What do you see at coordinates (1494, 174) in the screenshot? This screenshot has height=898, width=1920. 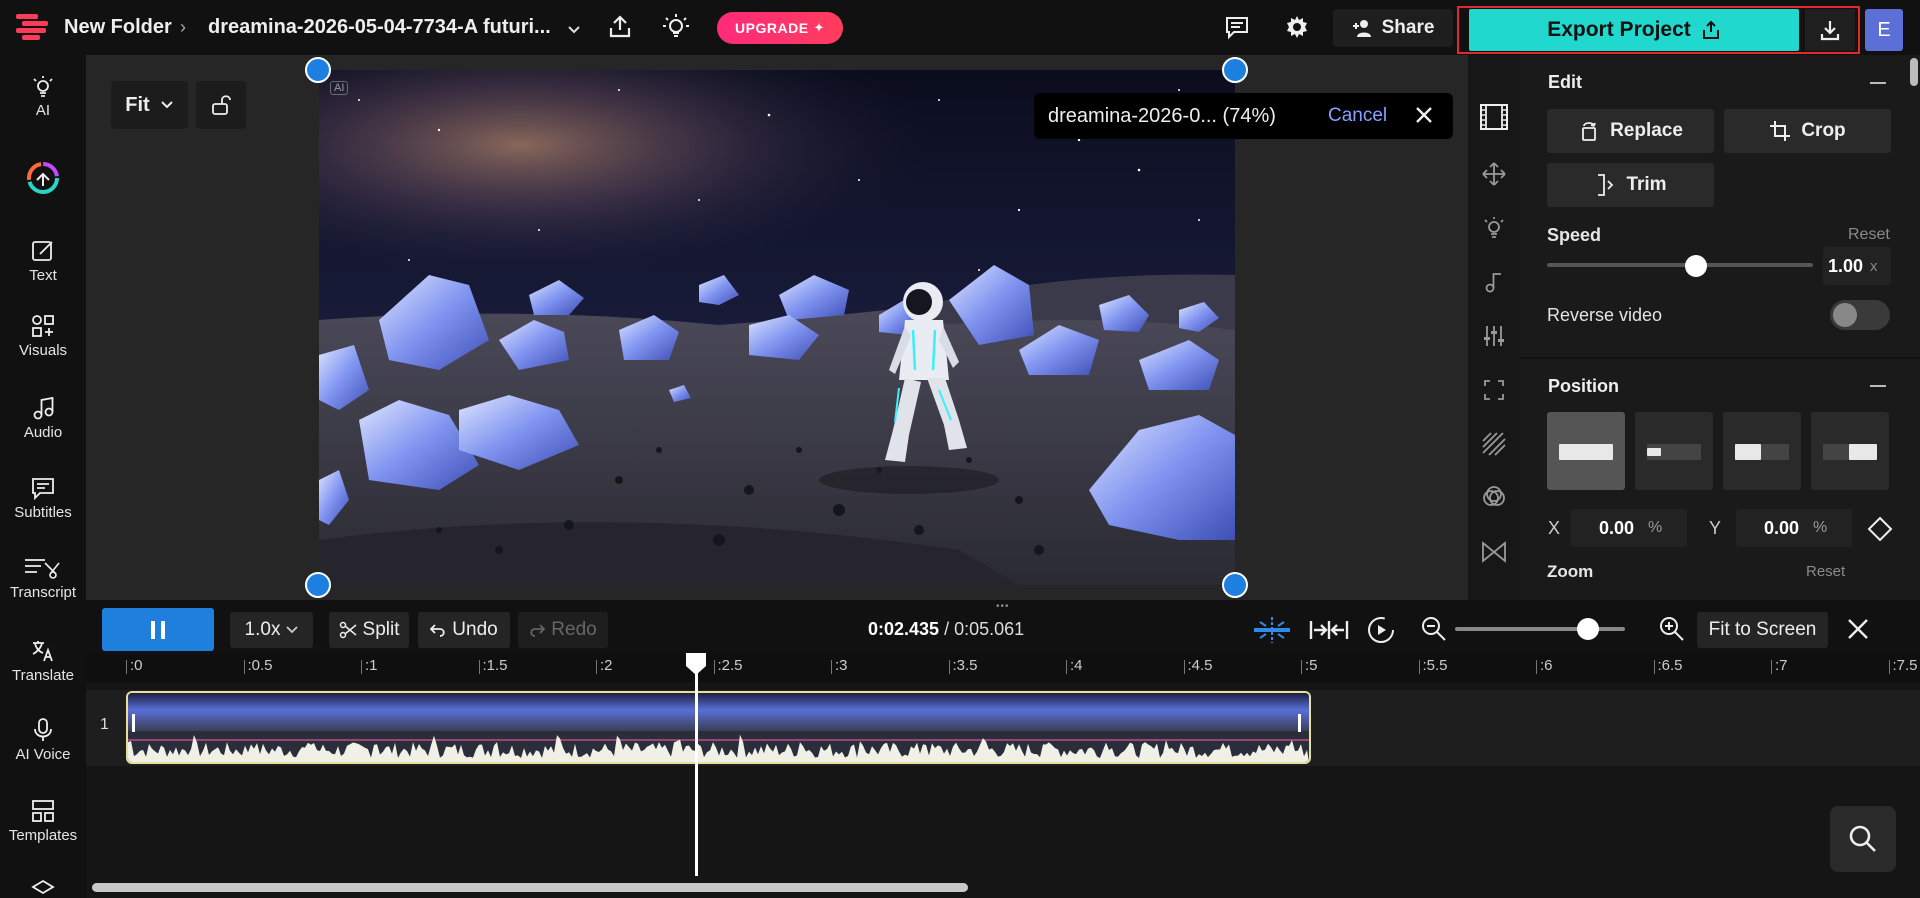 I see `move-arrows-icon` at bounding box center [1494, 174].